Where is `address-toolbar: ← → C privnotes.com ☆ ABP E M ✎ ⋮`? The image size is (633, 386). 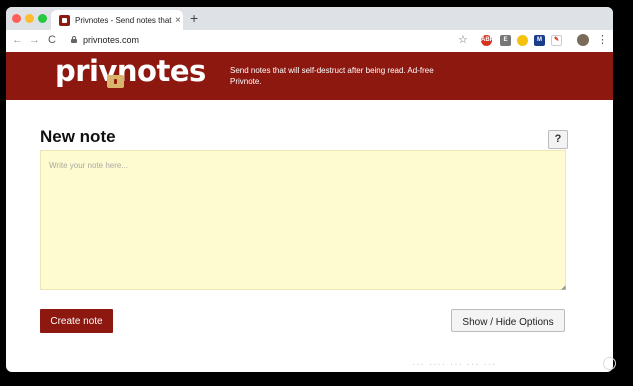 address-toolbar: ← → C privnotes.com ☆ ABP E M ✎ ⋮ is located at coordinates (309, 41).